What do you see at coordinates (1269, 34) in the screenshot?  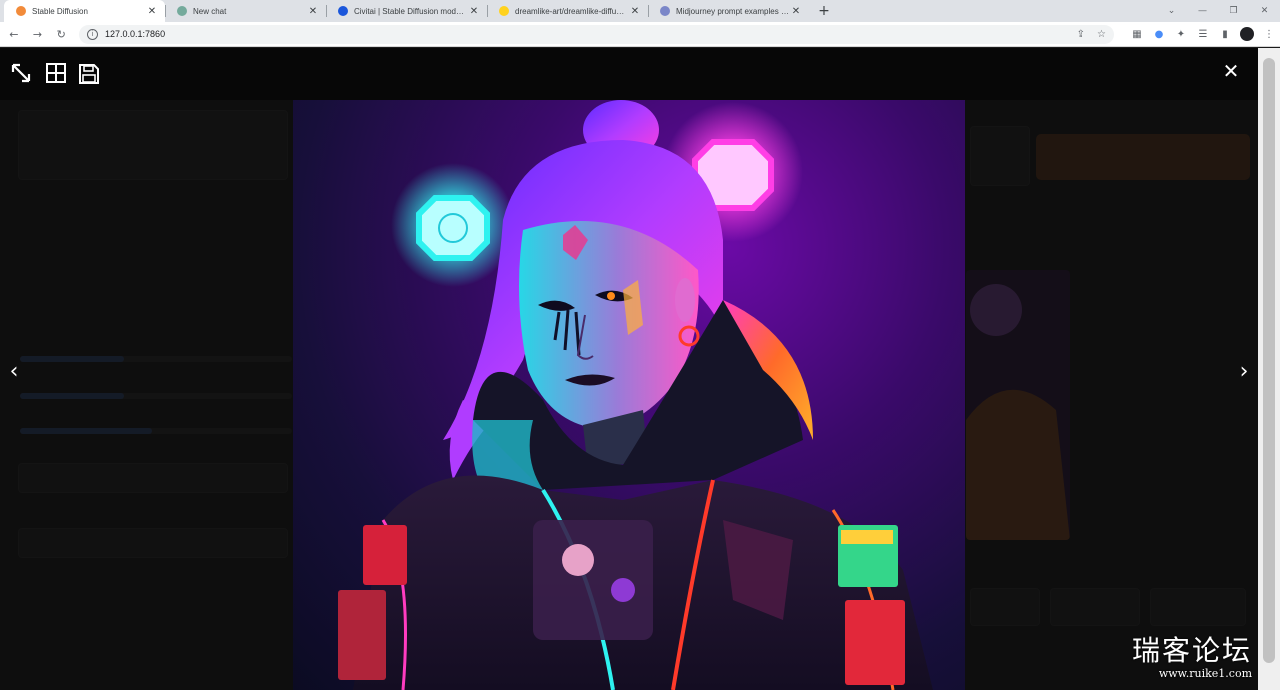 I see `browser-menu-icon: ⋮` at bounding box center [1269, 34].